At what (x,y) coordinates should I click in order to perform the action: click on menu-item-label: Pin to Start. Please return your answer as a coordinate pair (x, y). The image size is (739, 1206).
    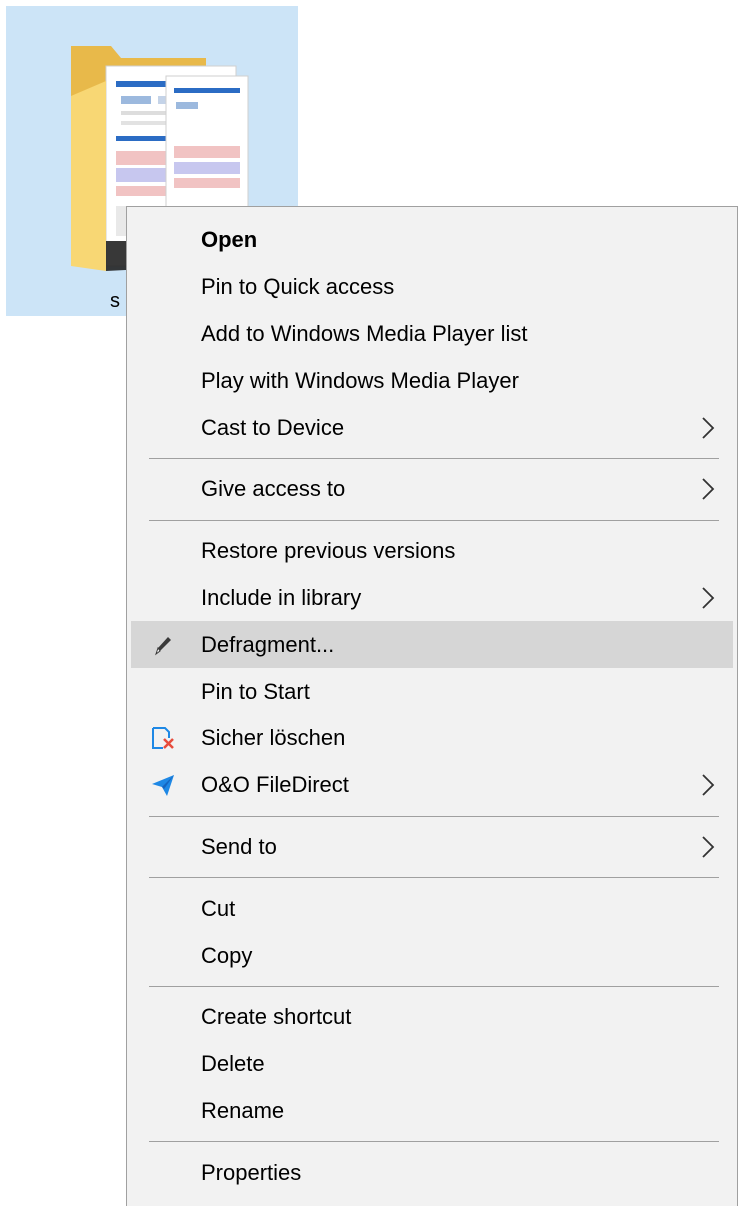
    Looking at the image, I should click on (255, 691).